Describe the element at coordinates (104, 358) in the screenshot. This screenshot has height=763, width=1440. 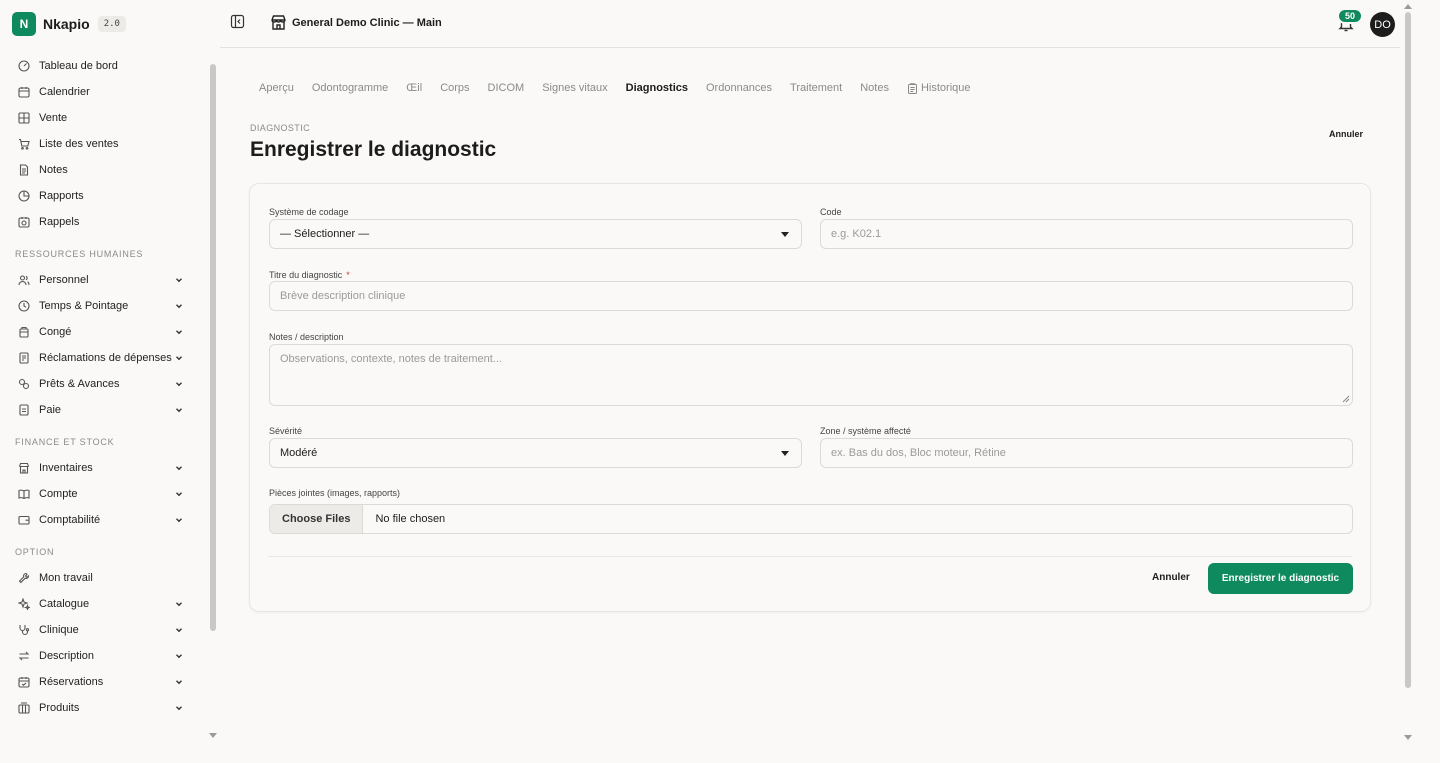
I see `sidebar-item-expense-claims: Réclamations de dépenses` at that location.